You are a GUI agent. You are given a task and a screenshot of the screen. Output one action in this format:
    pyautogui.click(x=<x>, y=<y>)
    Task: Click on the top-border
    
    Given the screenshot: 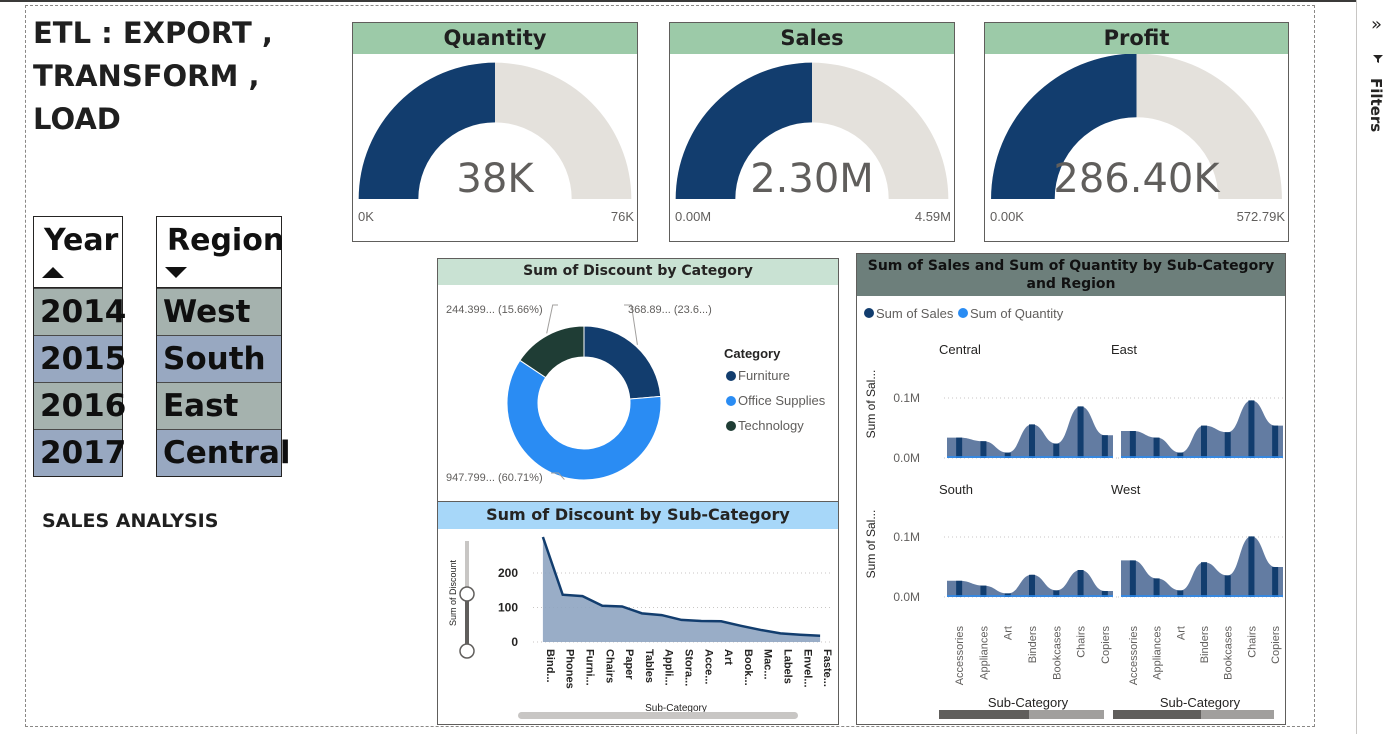 What is the action you would take?
    pyautogui.click(x=699, y=1)
    